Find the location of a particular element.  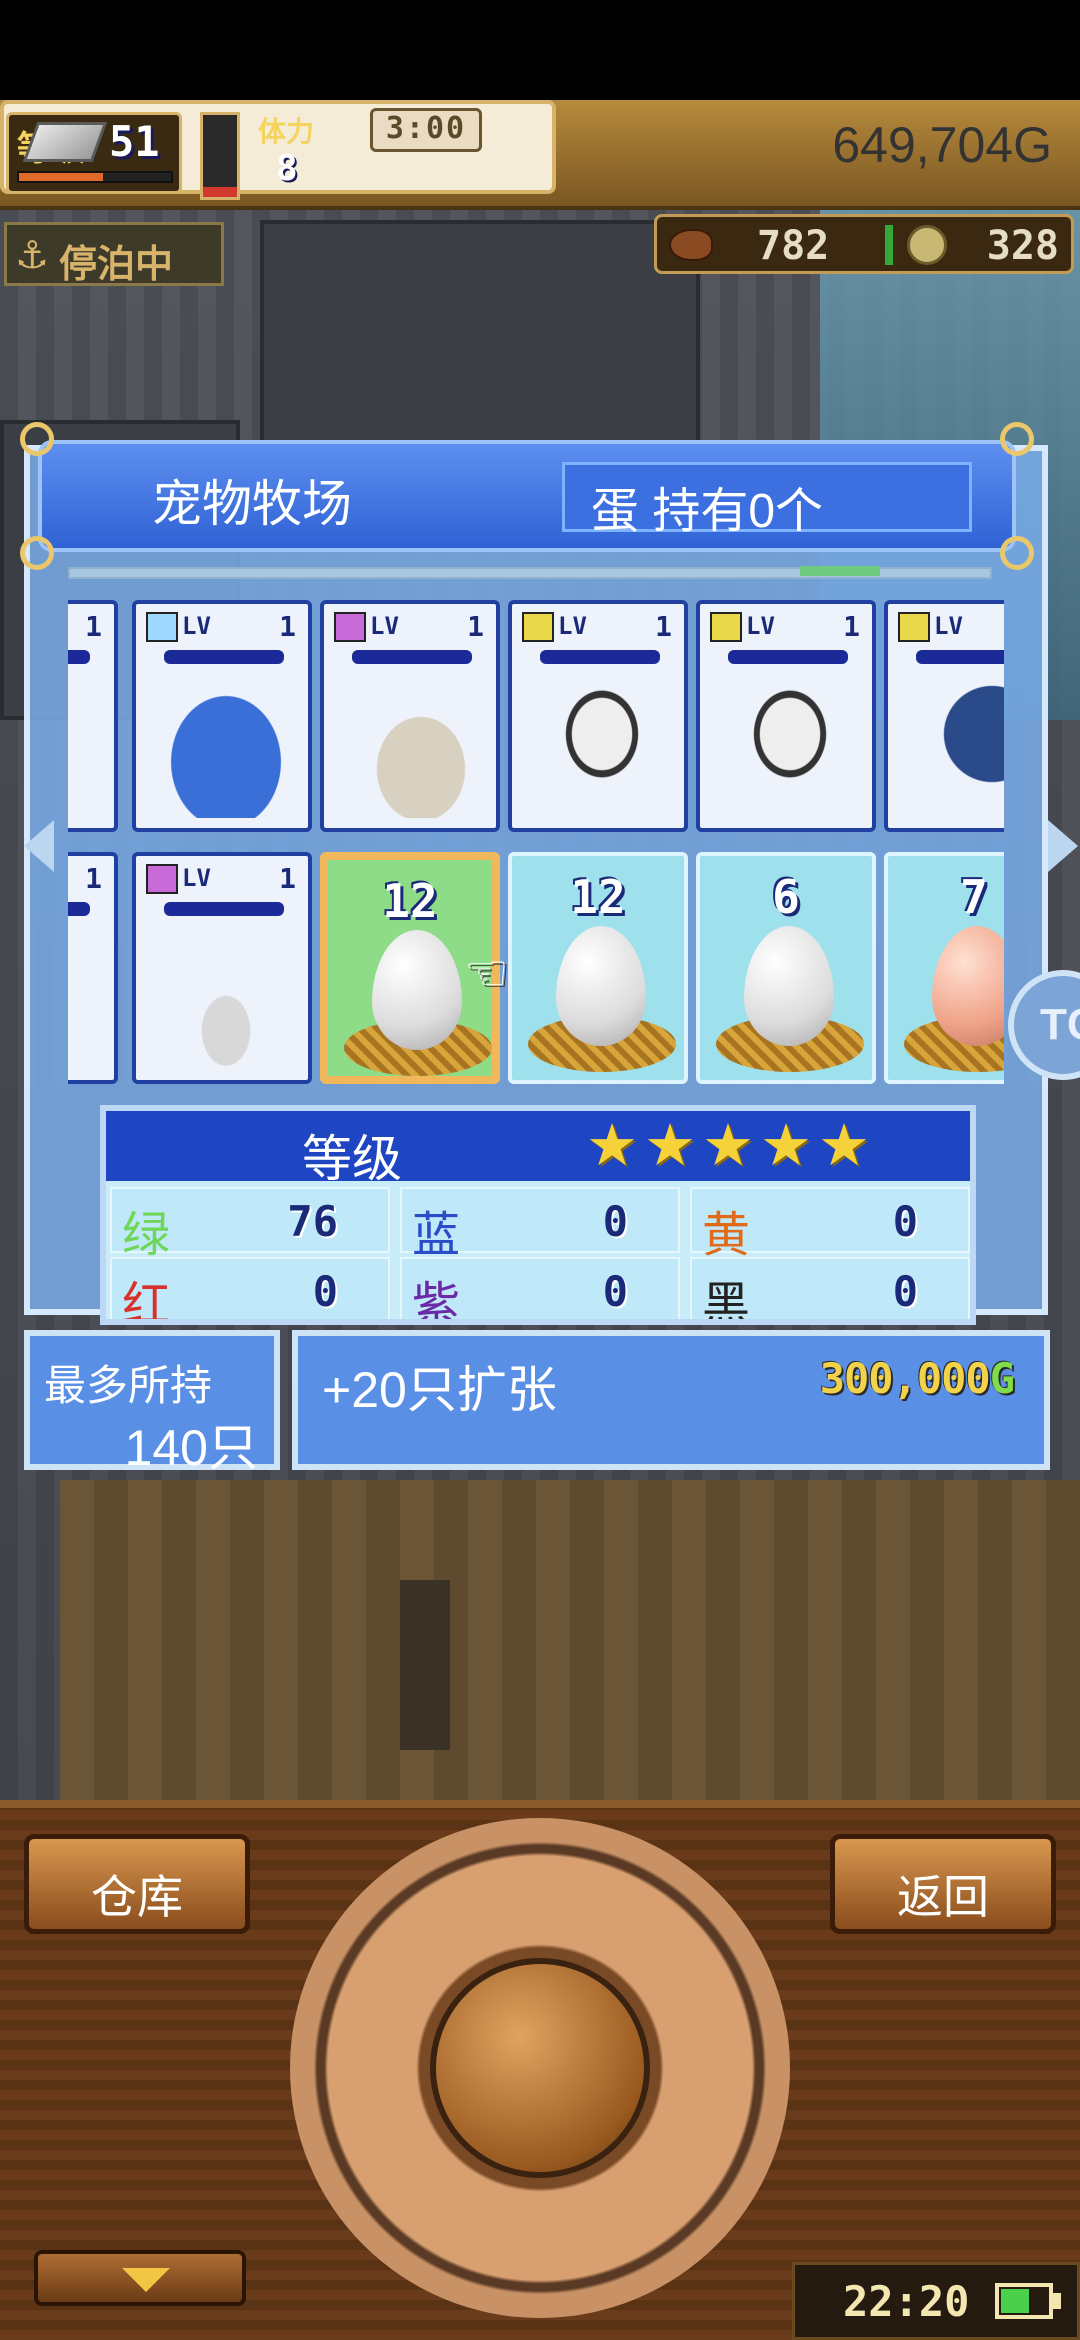

gold-bar-icon is located at coordinates (65, 142).